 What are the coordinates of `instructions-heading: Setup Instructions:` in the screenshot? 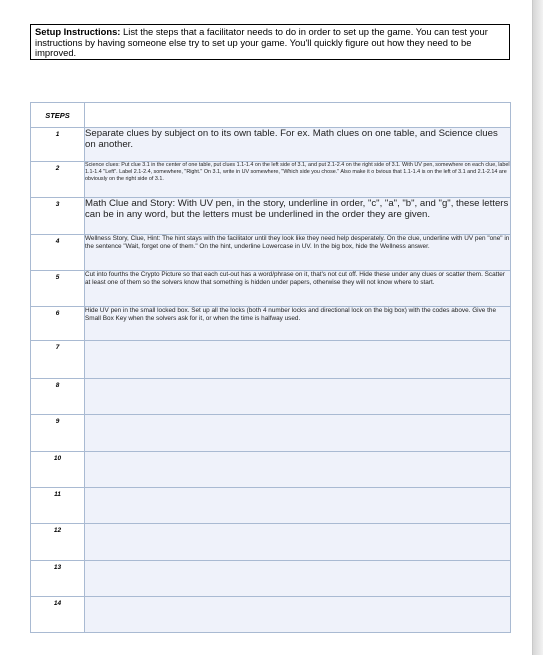 It's located at (78, 31).